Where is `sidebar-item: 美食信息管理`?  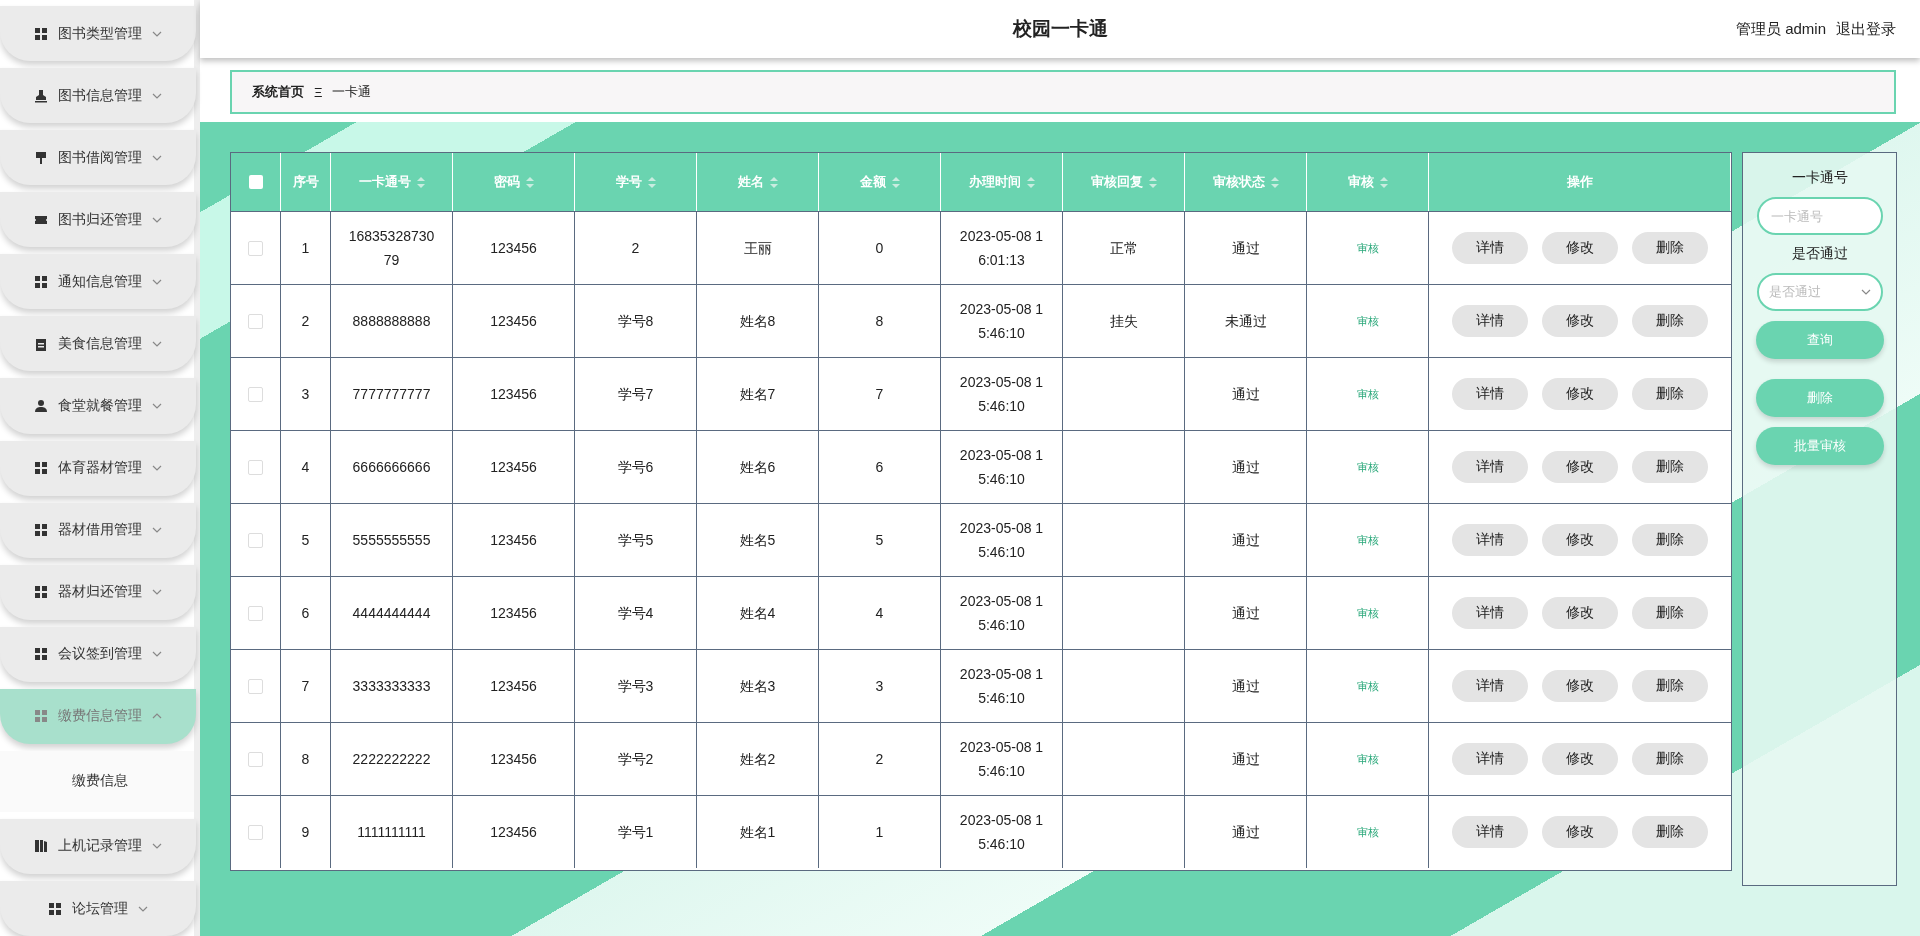
sidebar-item: 美食信息管理 is located at coordinates (98, 344).